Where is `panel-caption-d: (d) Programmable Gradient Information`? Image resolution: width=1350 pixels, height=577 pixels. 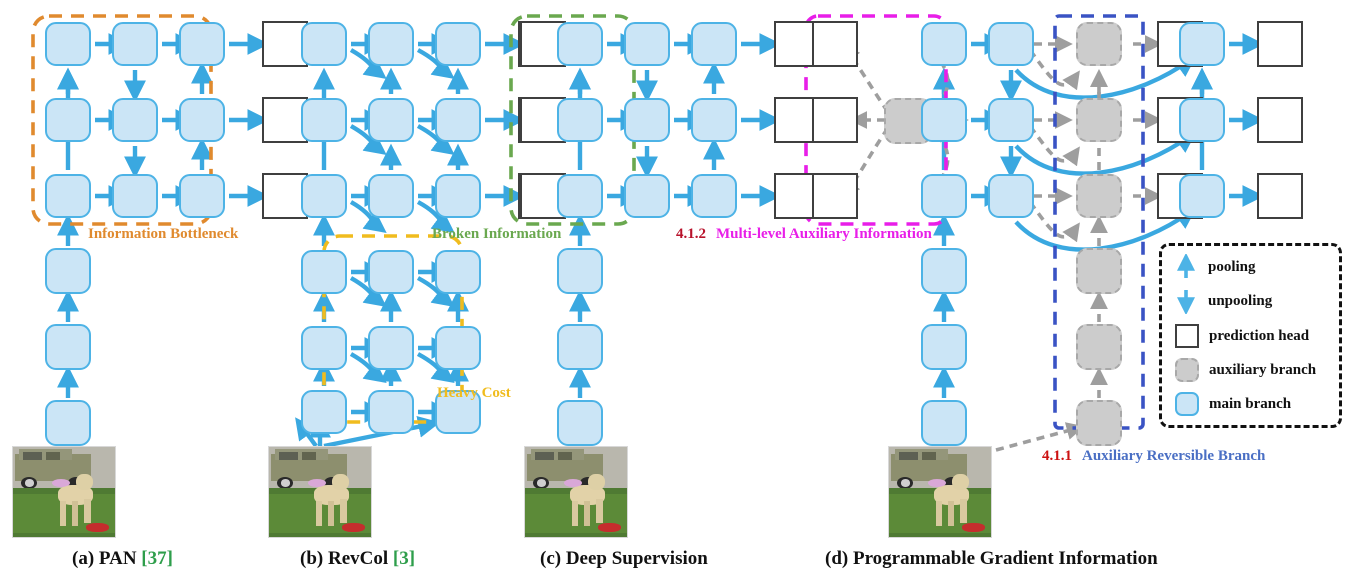
panel-caption-d: (d) Programmable Gradient Information is located at coordinates (991, 559).